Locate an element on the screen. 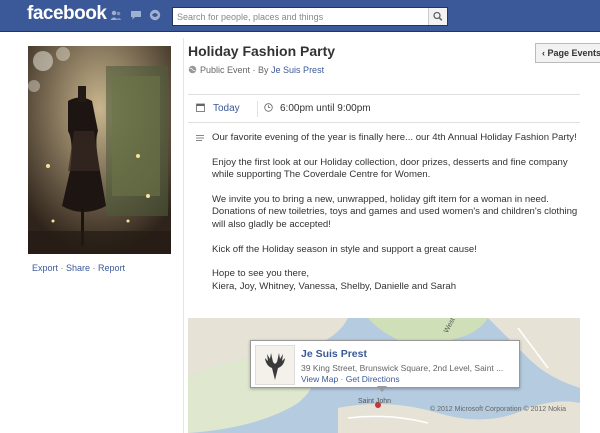 Image resolution: width=600 pixels, height=433 pixels. event-subtitle: Public Event · By Je Suis Prest is located at coordinates (256, 70).